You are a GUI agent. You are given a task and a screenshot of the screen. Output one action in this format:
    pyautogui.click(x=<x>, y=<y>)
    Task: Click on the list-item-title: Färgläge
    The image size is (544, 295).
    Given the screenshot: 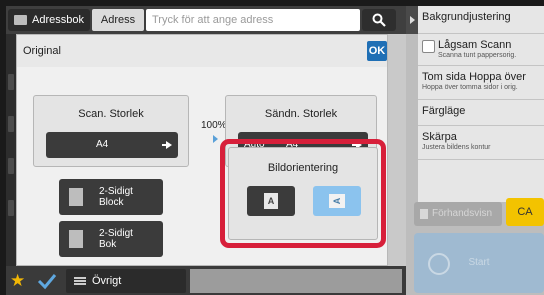 What is the action you would take?
    pyautogui.click(x=444, y=111)
    